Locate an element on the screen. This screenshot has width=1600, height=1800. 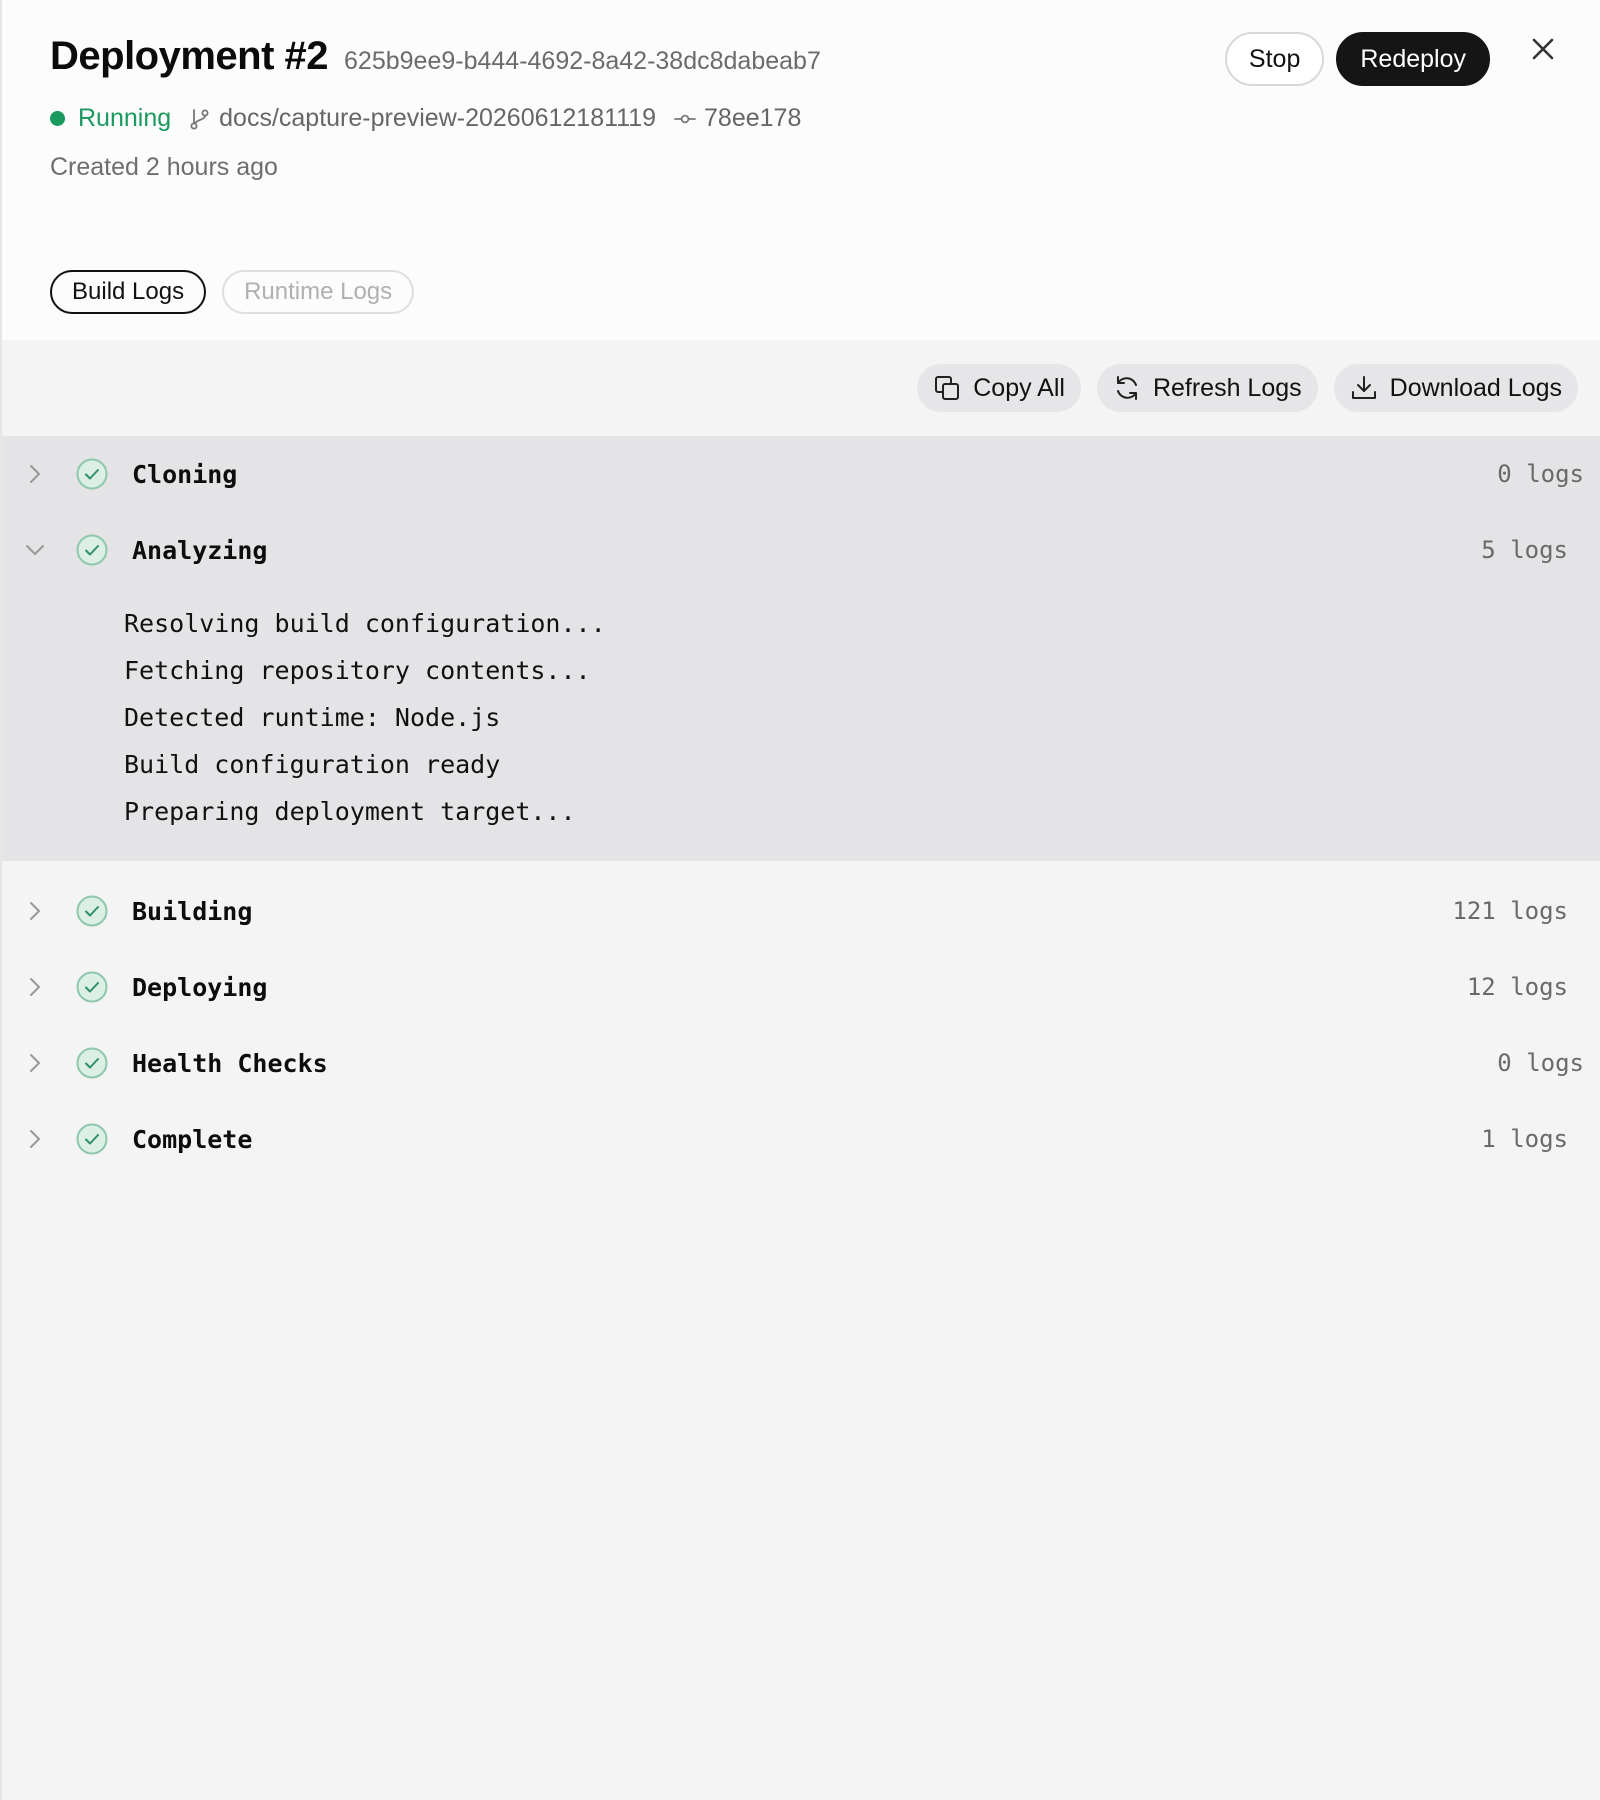
step-name: Deploying is located at coordinates (200, 987).